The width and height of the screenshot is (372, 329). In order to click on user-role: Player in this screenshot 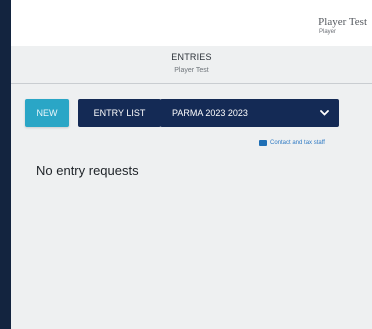, I will do `click(327, 32)`.